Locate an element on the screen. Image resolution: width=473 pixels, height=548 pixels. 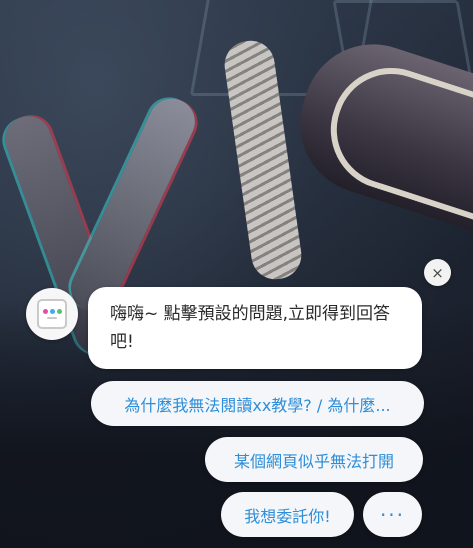
suggestion-button-page-not-opening: 某個網頁似乎無法打開 is located at coordinates (314, 459).